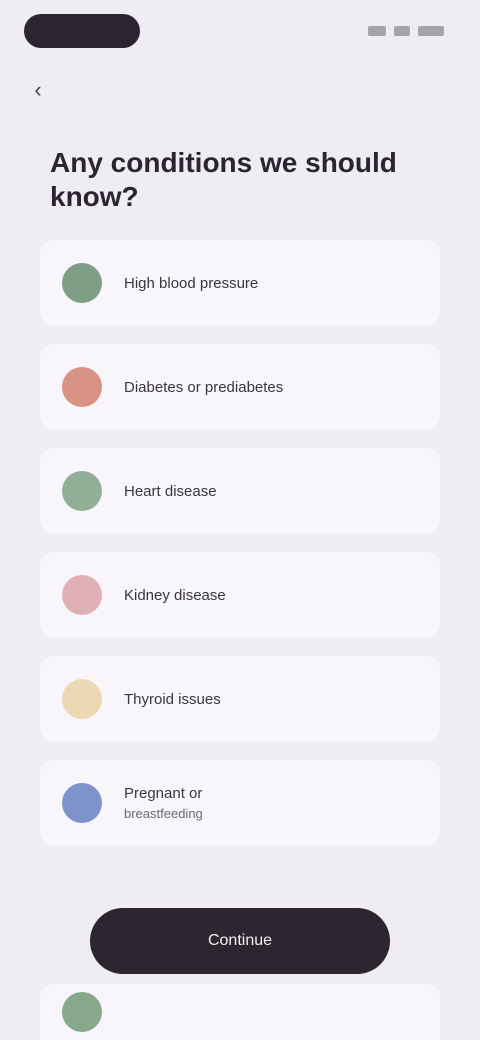  What do you see at coordinates (82, 699) in the screenshot?
I see `thyroid-icon` at bounding box center [82, 699].